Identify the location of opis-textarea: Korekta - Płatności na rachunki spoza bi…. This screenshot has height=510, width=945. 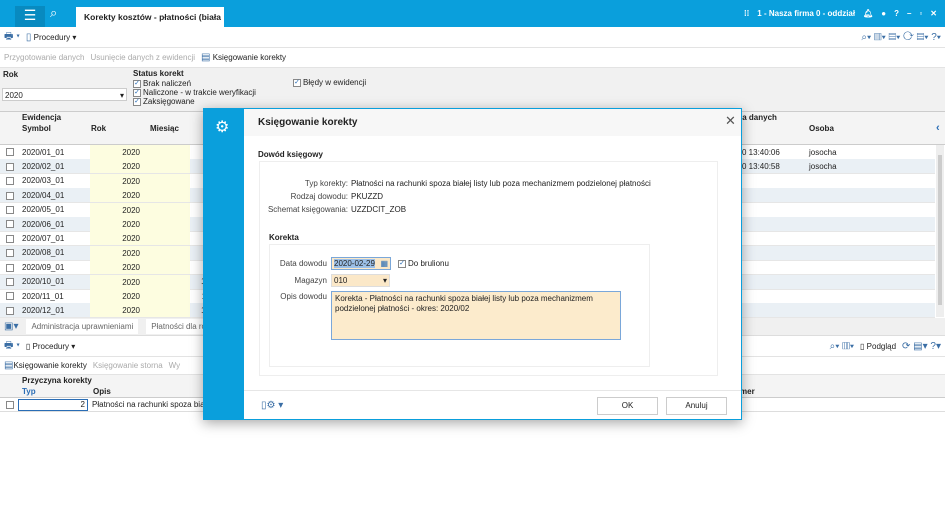
(476, 315).